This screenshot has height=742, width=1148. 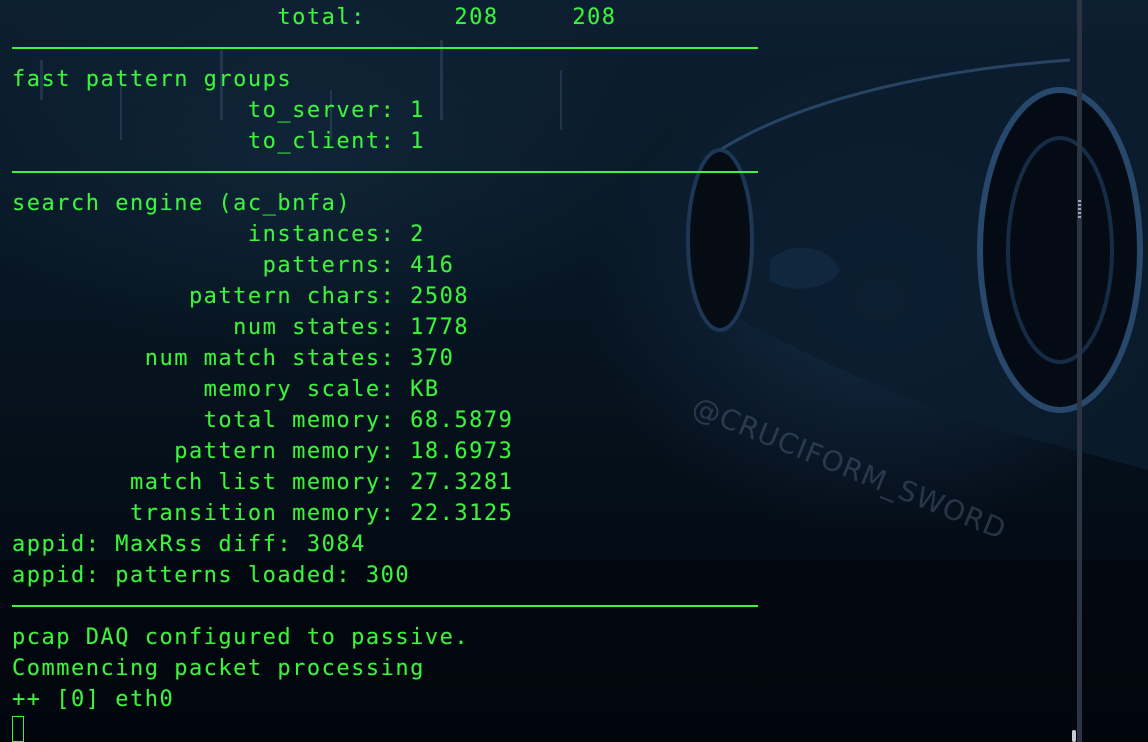 I want to click on terminal-line: appid: patterns loaded: 300, so click(x=211, y=575).